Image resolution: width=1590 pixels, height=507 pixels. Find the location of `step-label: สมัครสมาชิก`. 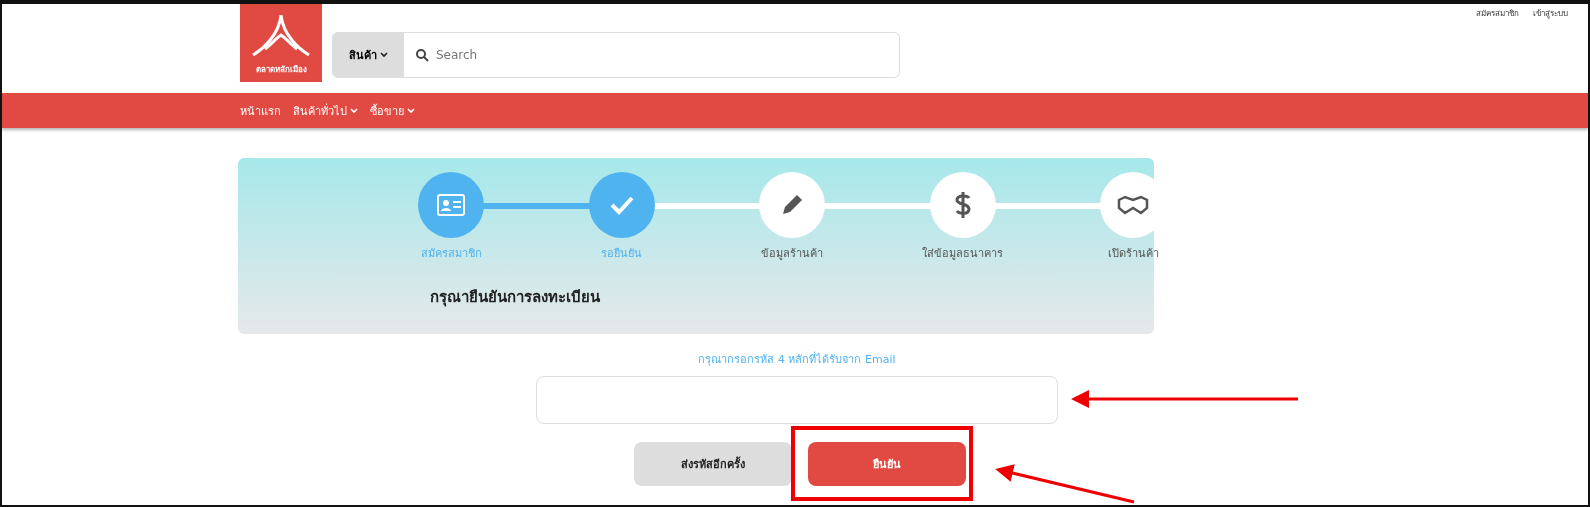

step-label: สมัครสมาชิก is located at coordinates (451, 254).